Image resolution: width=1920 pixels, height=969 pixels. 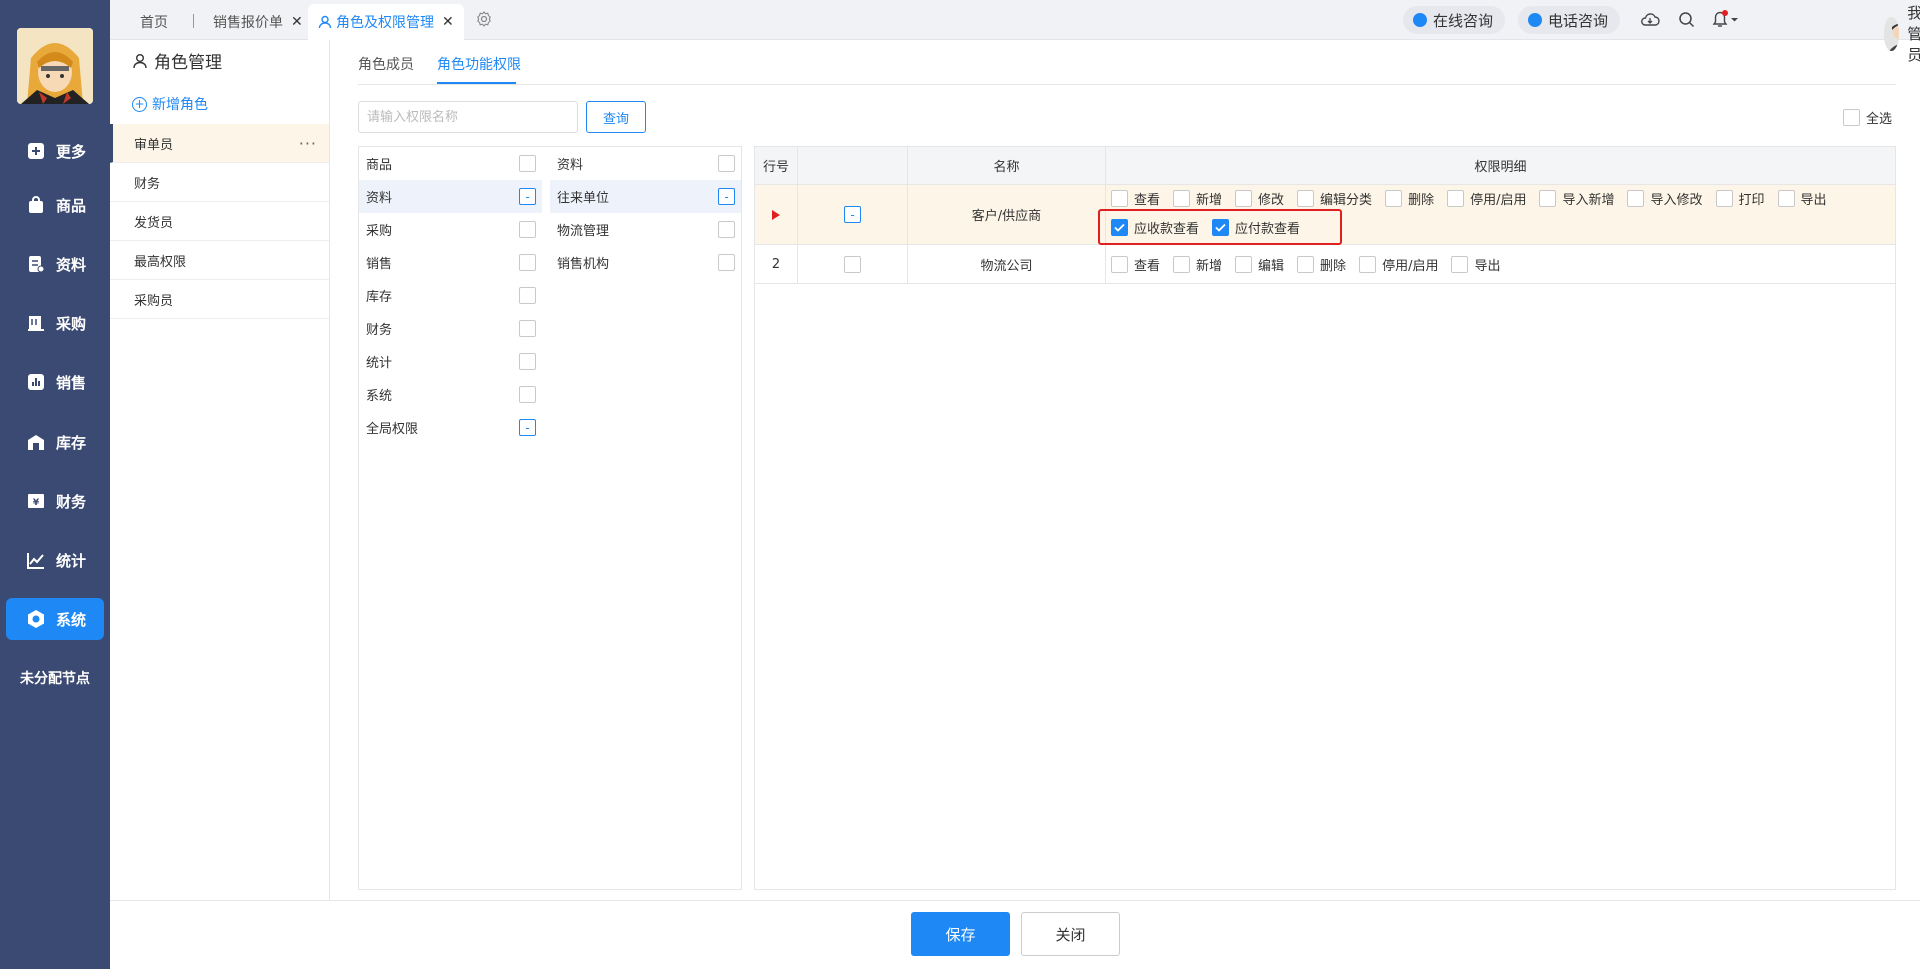 What do you see at coordinates (308, 143) in the screenshot?
I see `more-icon: ···` at bounding box center [308, 143].